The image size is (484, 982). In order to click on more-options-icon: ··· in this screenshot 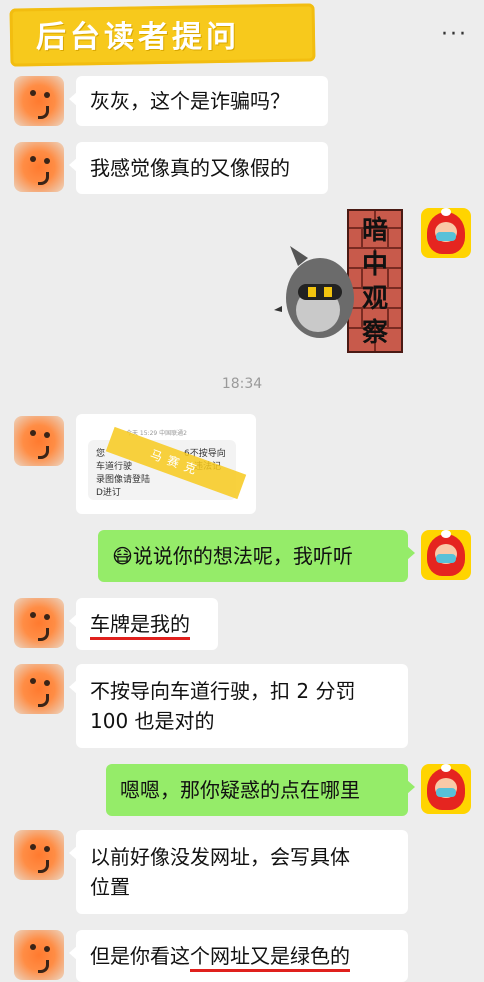, I will do `click(454, 34)`.